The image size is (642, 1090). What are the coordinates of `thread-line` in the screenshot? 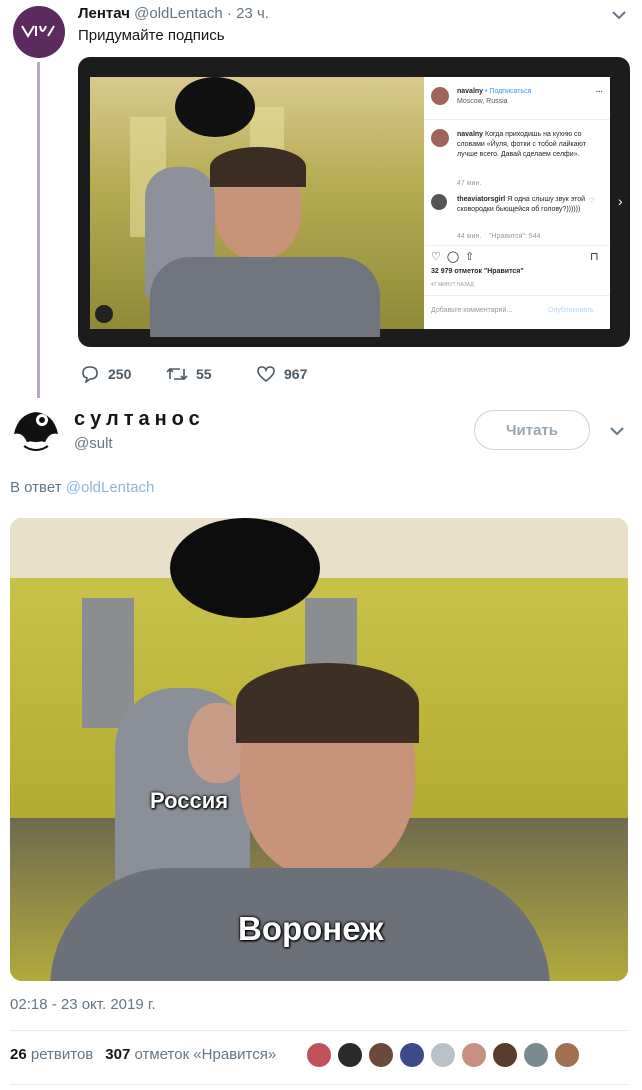 It's located at (38, 230).